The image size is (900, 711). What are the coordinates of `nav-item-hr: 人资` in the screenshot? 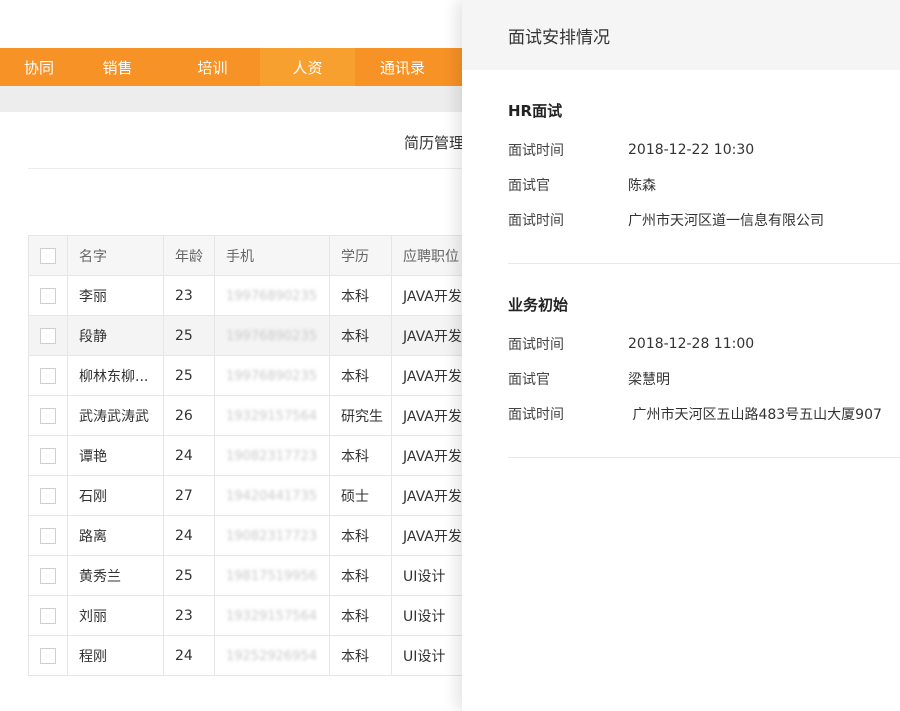 It's located at (307, 67).